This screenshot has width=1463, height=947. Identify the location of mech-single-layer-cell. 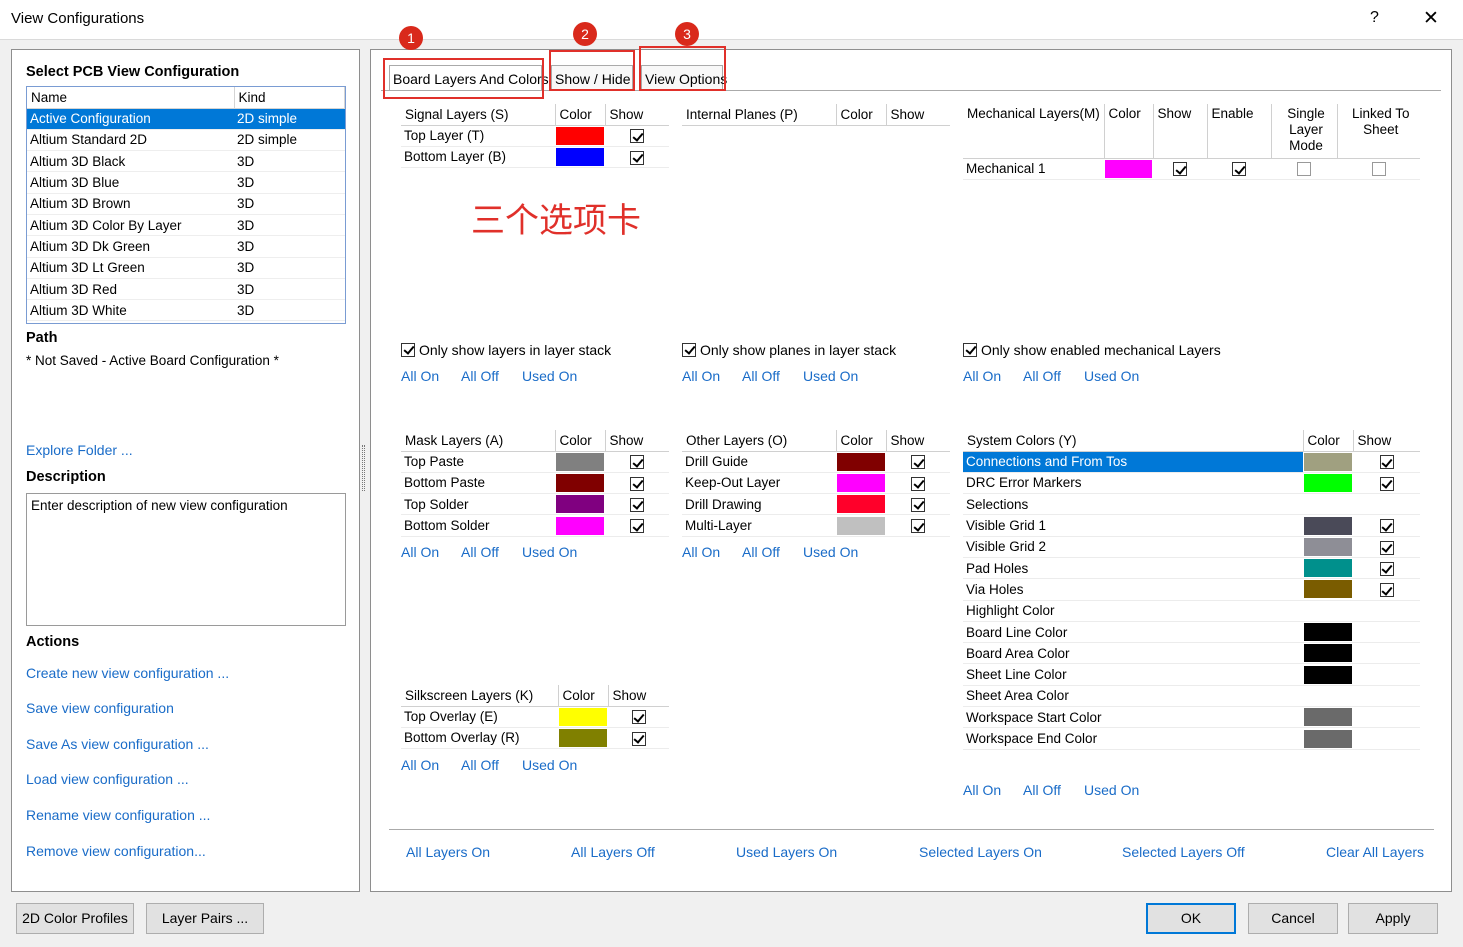
(1304, 169).